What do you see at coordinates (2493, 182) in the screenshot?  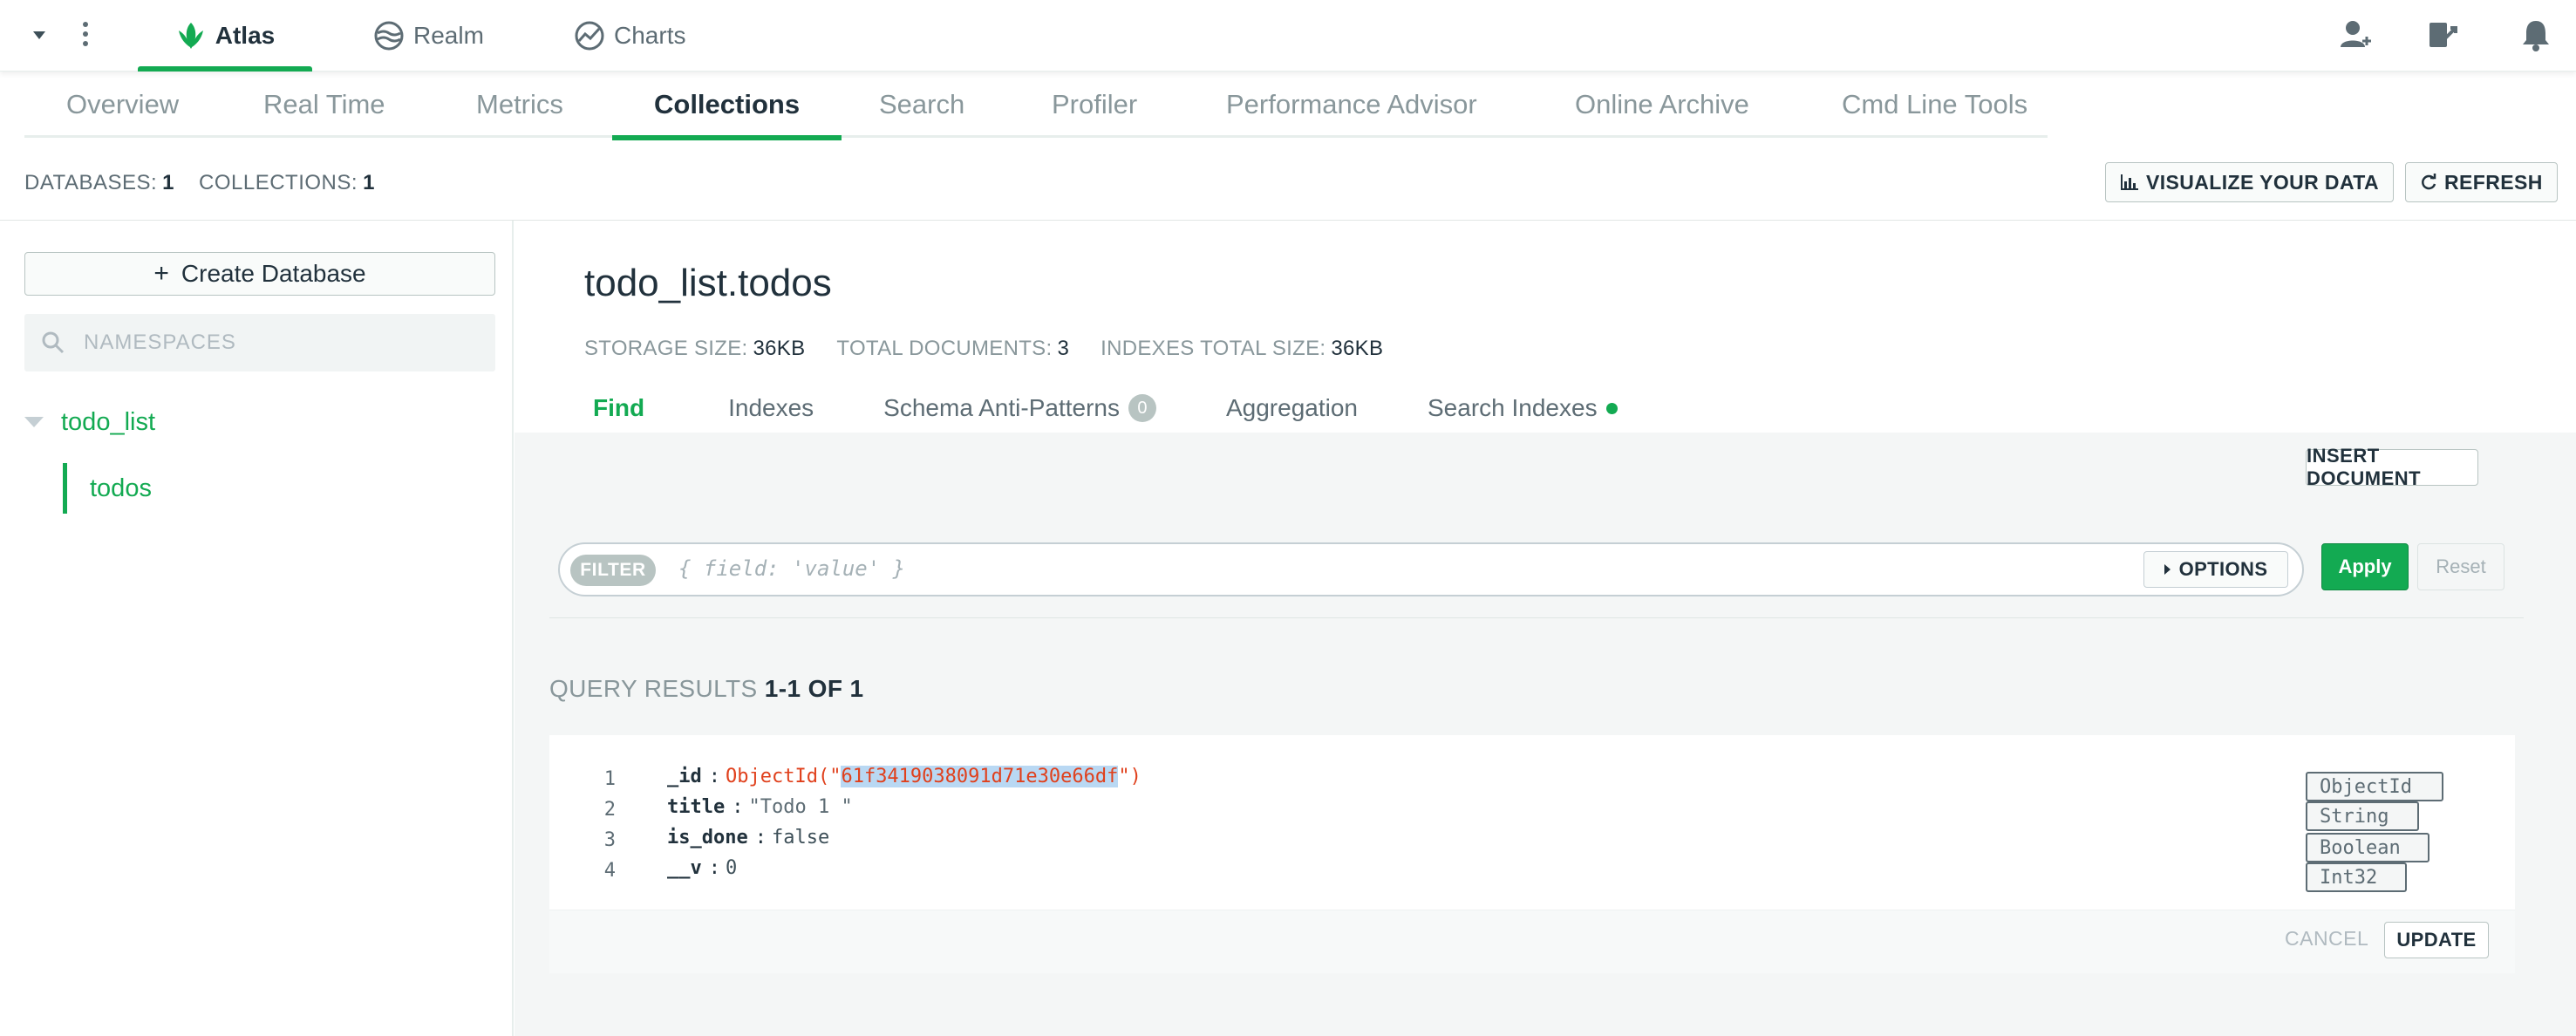 I see `refresh-label: REFRESH` at bounding box center [2493, 182].